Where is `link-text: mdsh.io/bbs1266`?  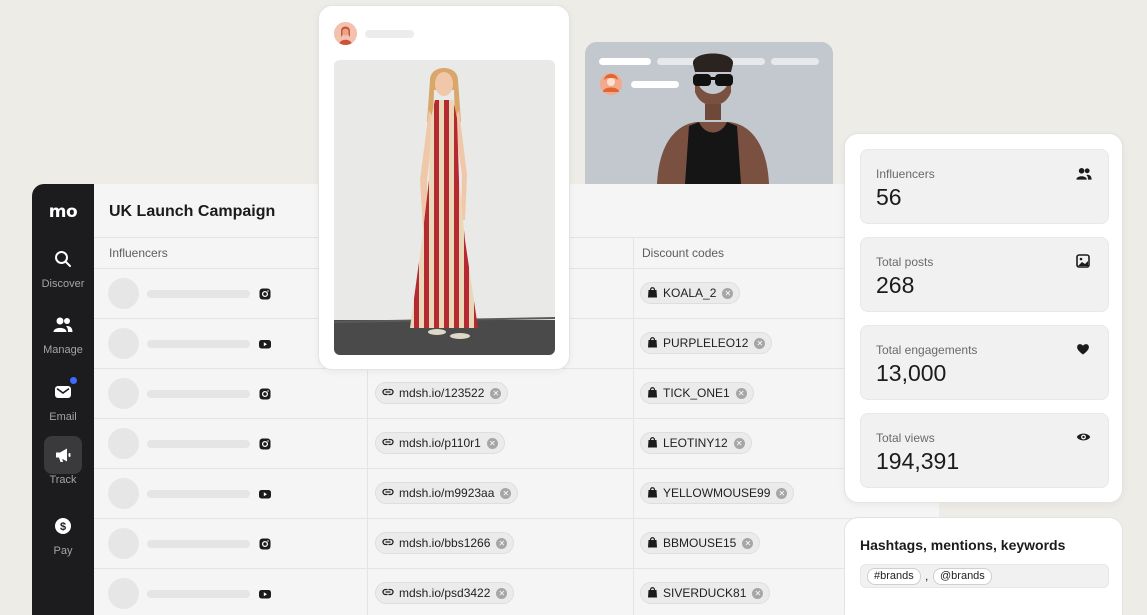
link-text: mdsh.io/bbs1266 is located at coordinates (445, 543).